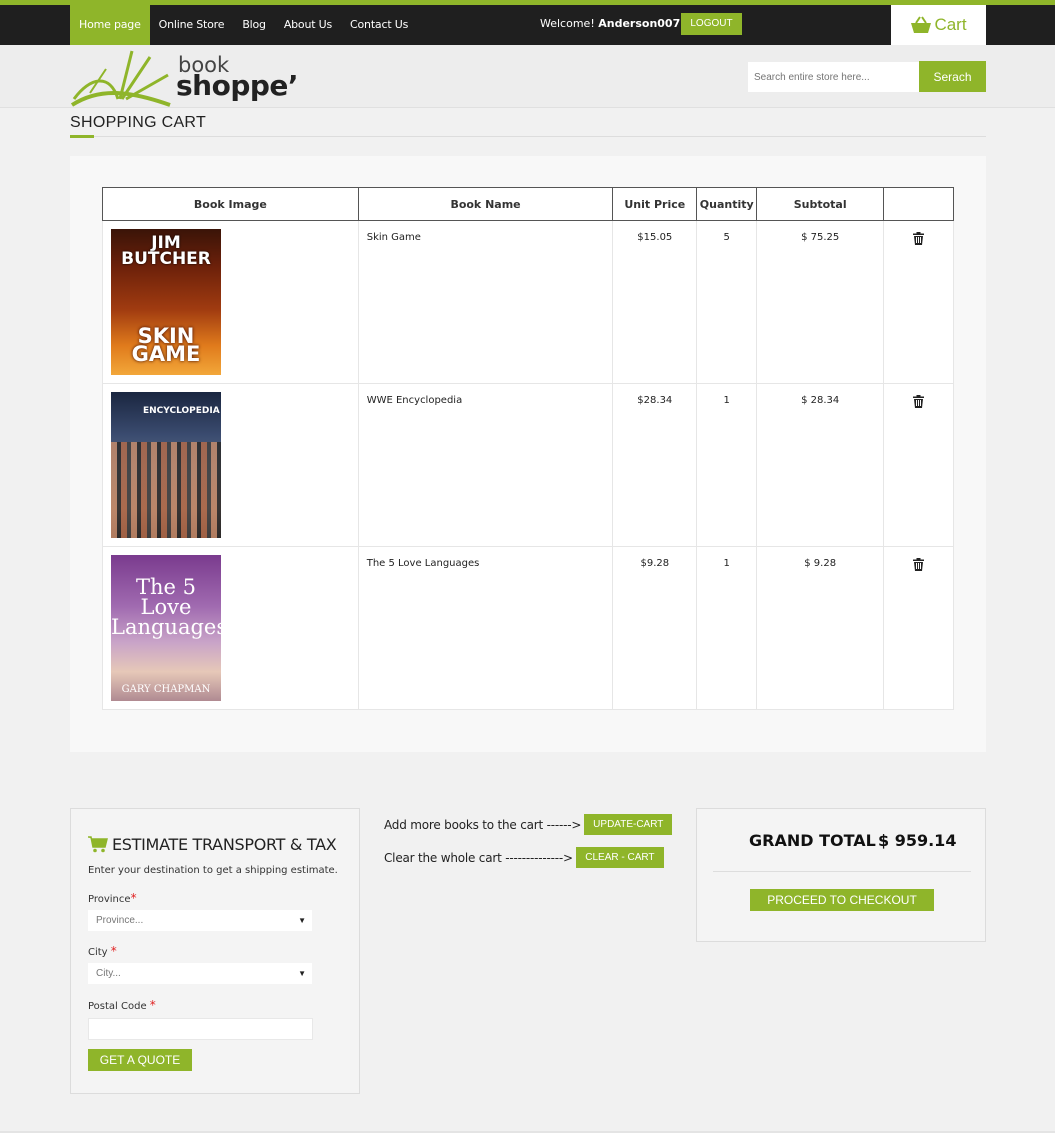  I want to click on book-image-cell: The 5 Love Languages GARY CHAPMAN, so click(230, 628).